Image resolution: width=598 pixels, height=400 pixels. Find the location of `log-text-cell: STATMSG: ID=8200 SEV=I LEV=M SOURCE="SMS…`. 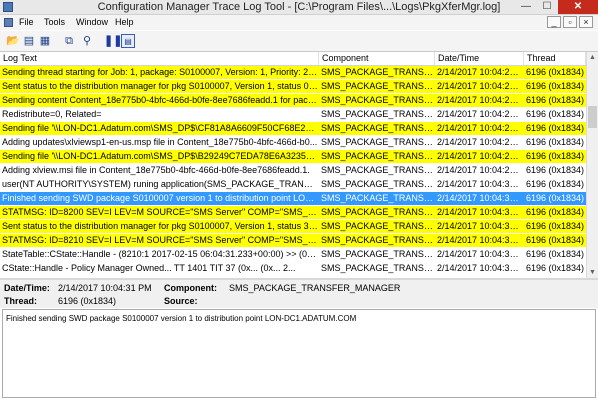

log-text-cell: STATMSG: ID=8200 SEV=I LEV=M SOURCE="SMS… is located at coordinates (160, 212).